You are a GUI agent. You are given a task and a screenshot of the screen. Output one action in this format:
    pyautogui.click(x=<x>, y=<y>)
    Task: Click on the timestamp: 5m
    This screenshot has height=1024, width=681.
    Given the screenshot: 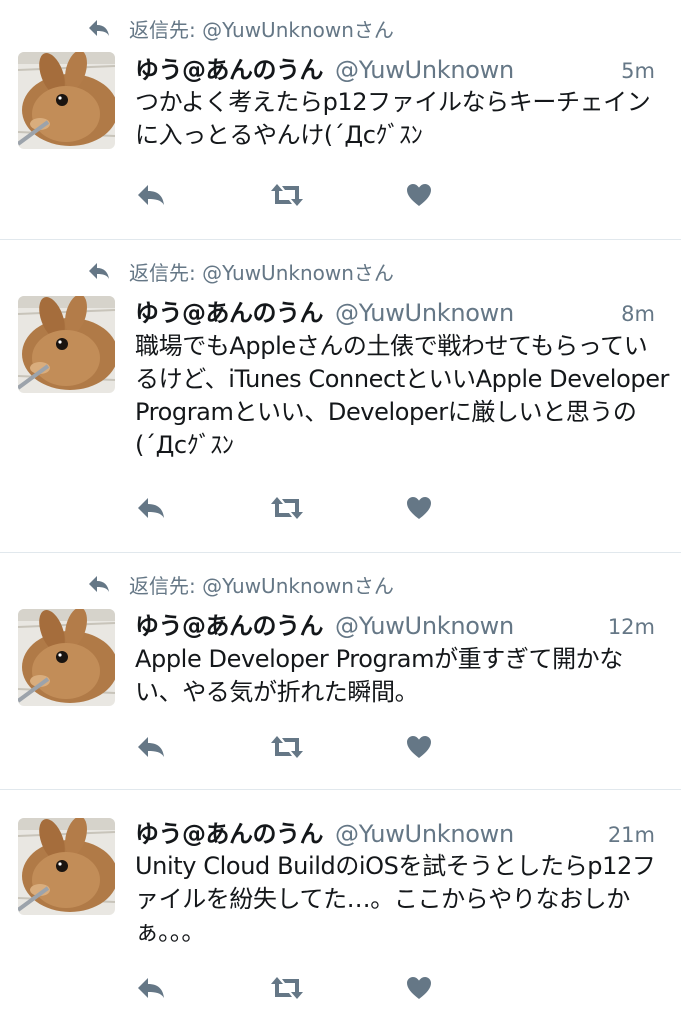 What is the action you would take?
    pyautogui.click(x=638, y=71)
    